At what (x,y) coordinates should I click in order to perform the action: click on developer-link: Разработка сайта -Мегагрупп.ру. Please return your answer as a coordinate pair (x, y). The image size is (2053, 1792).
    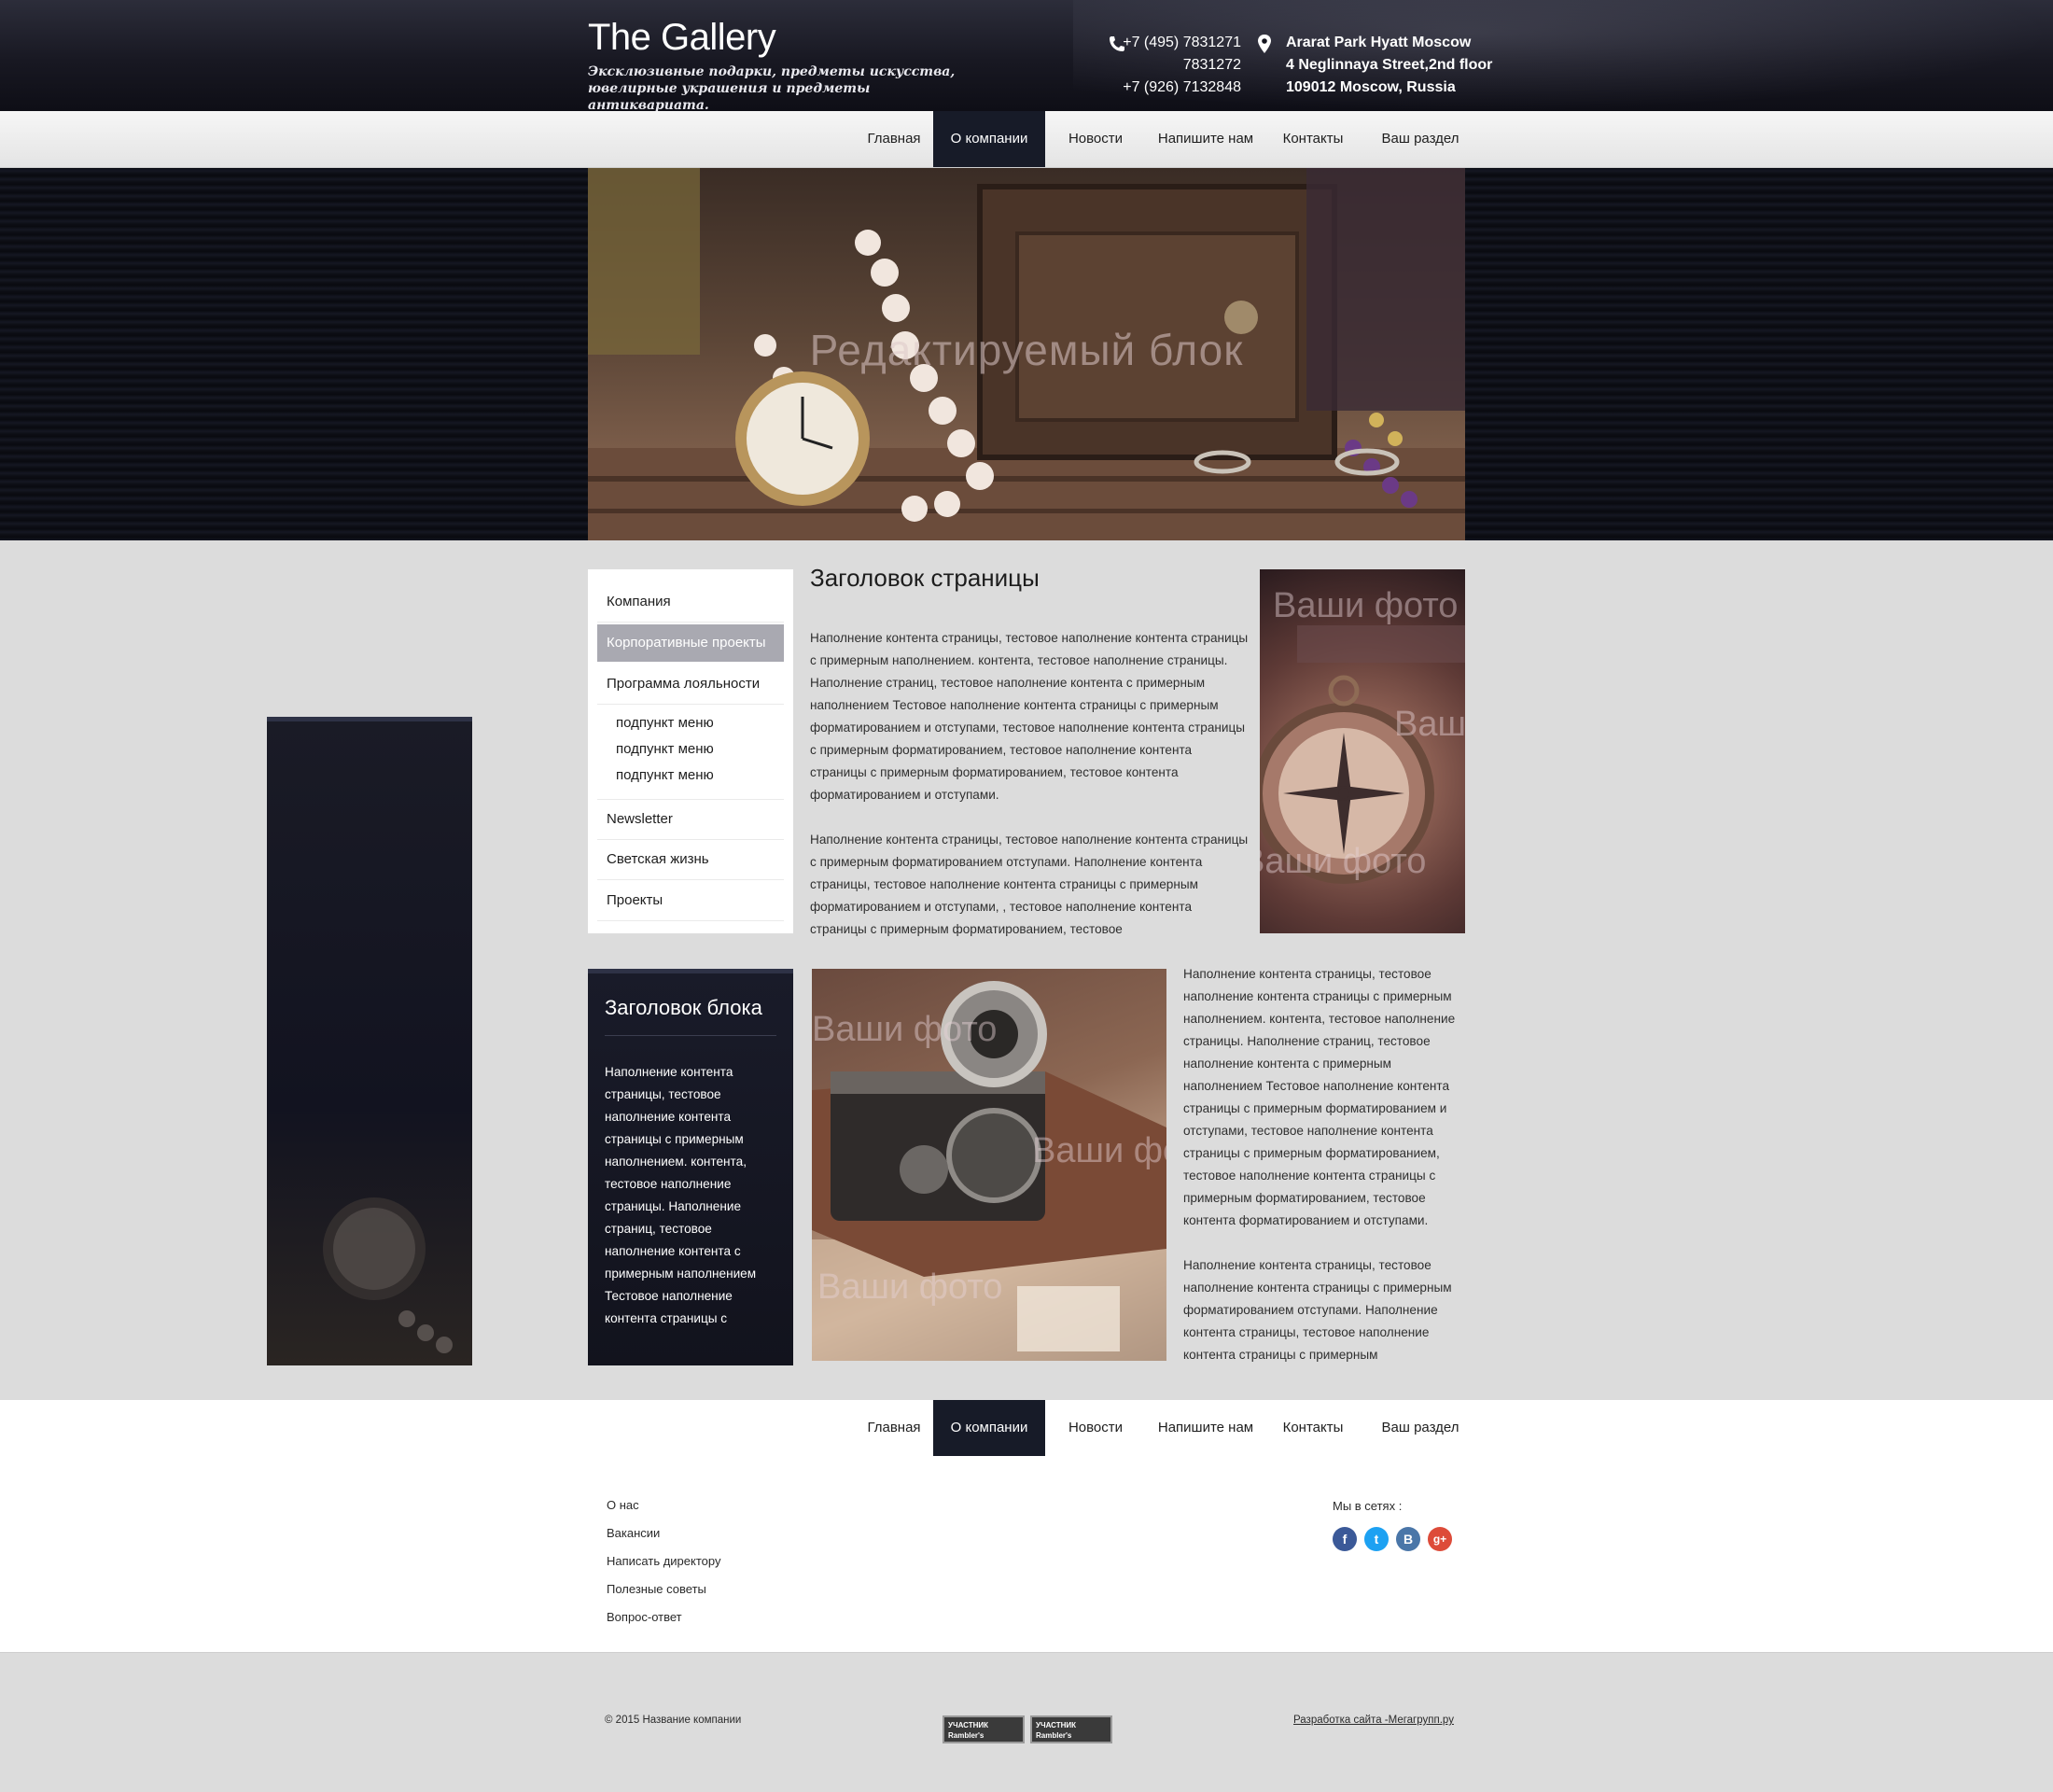
    Looking at the image, I should click on (1373, 1720).